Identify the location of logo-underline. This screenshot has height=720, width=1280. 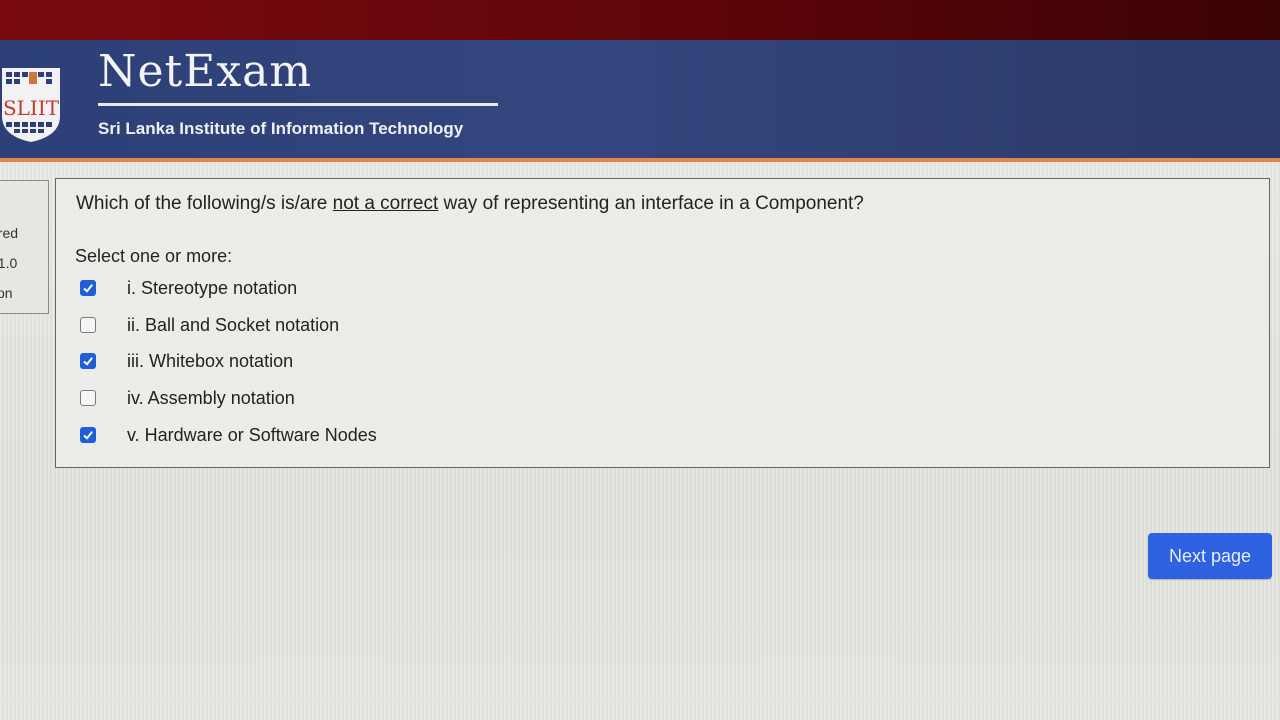
(298, 104).